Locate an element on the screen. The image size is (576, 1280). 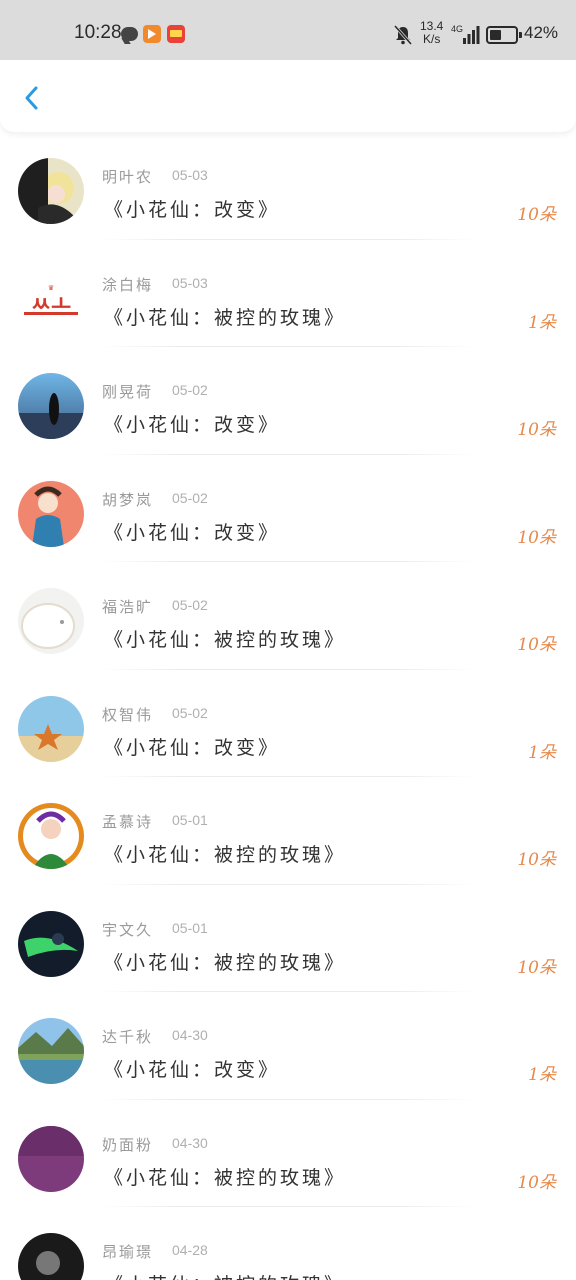
list-item: 胡梦岚 05-02 《小花仙：改变》 10朵 is located at coordinates (288, 508).